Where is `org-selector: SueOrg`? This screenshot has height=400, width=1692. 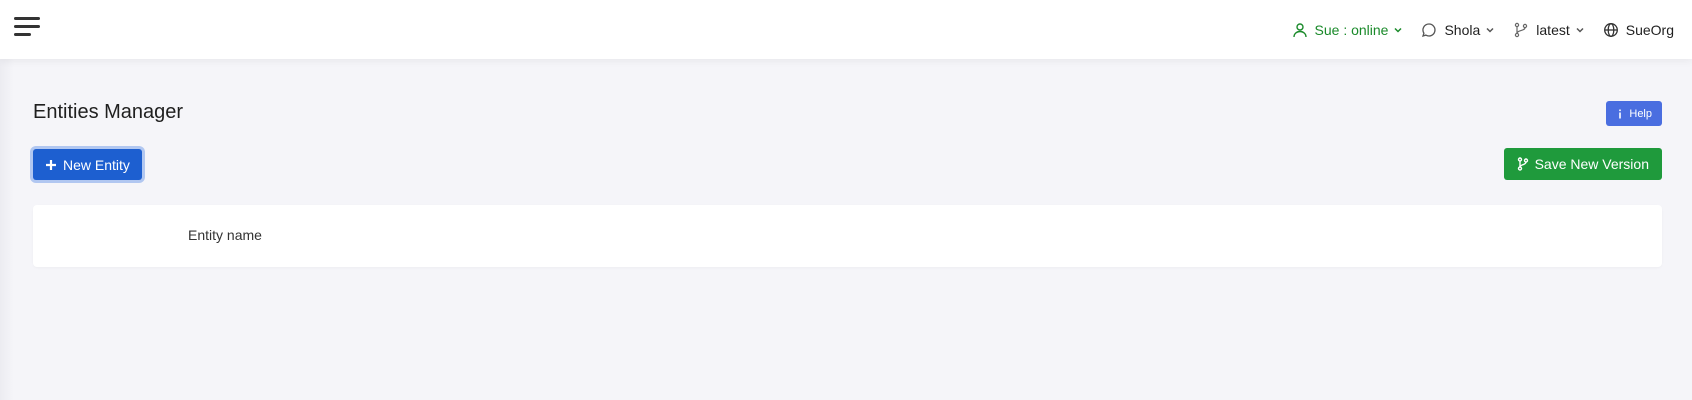 org-selector: SueOrg is located at coordinates (1638, 30).